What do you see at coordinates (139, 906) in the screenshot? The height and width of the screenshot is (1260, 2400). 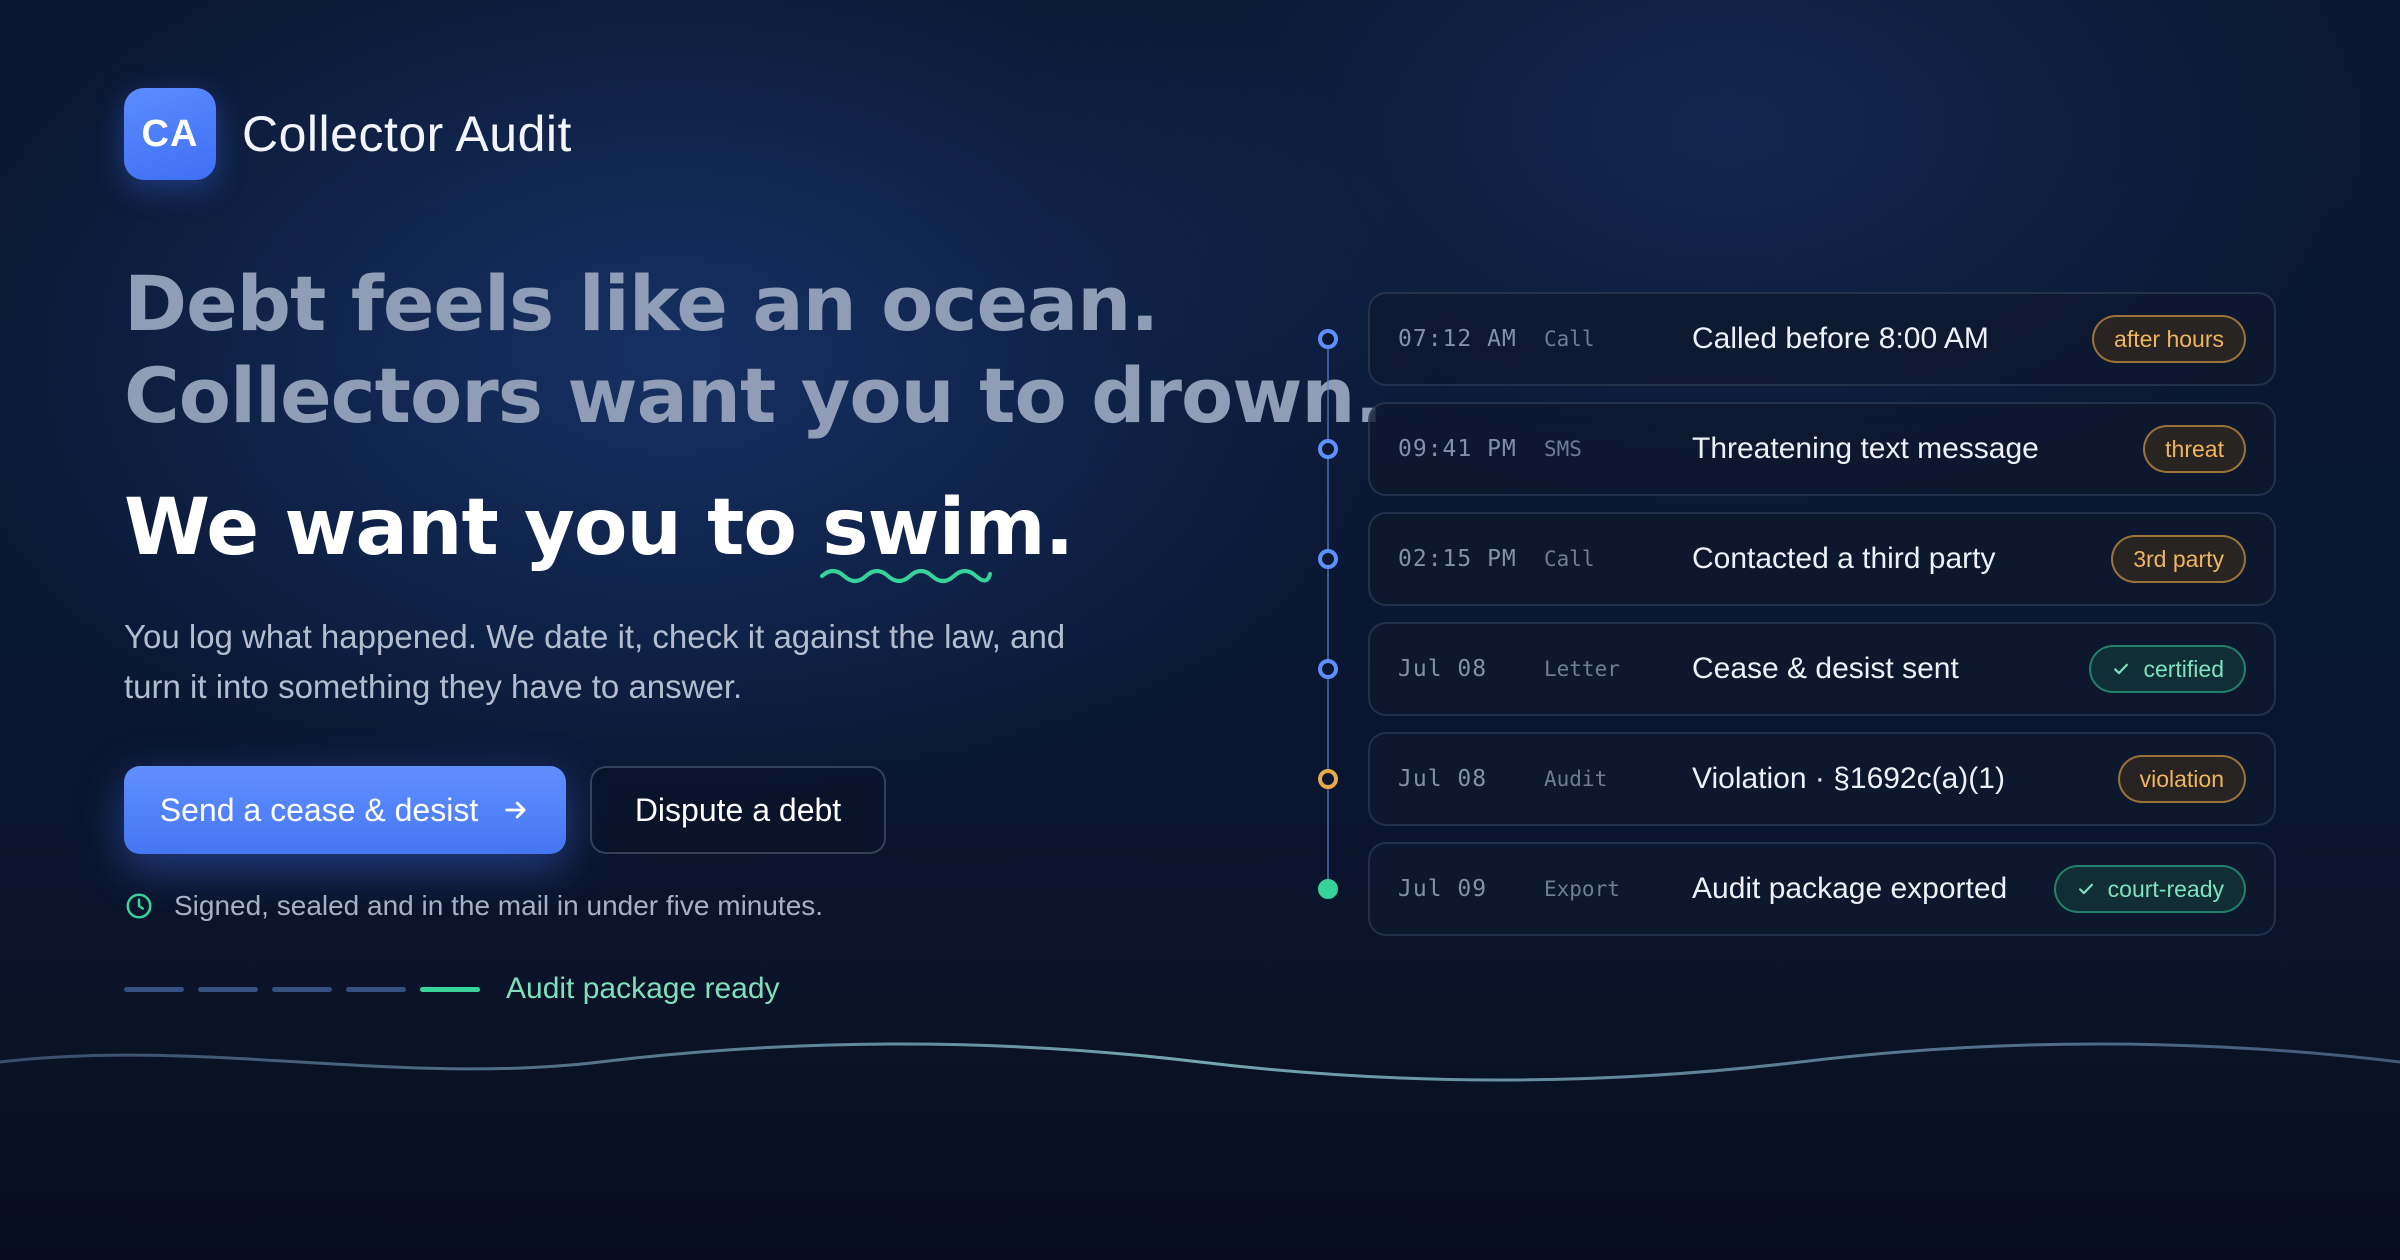 I see `clock-icon` at bounding box center [139, 906].